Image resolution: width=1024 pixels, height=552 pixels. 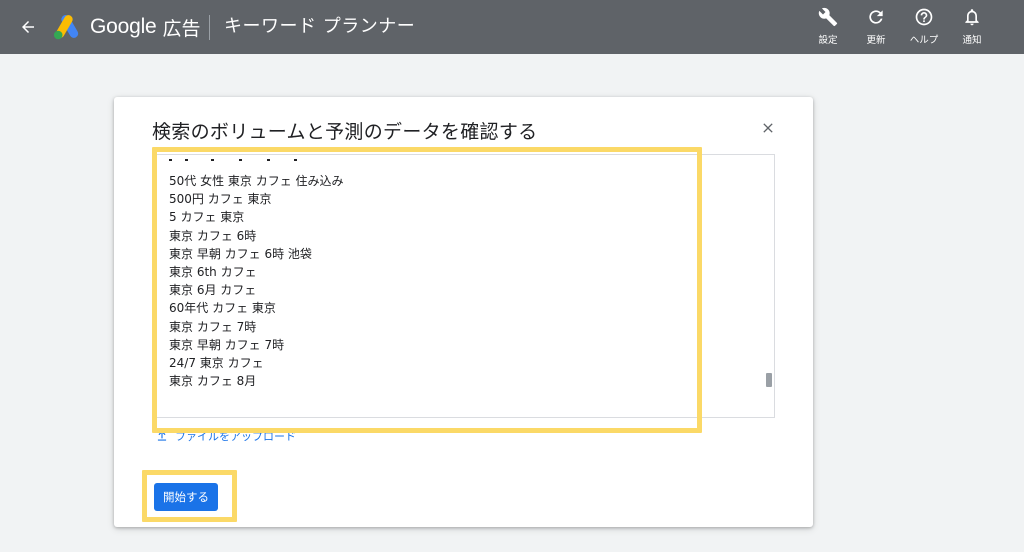 I want to click on topbar-tools: 設定 更新 ヘルプ 通知, so click(x=900, y=27).